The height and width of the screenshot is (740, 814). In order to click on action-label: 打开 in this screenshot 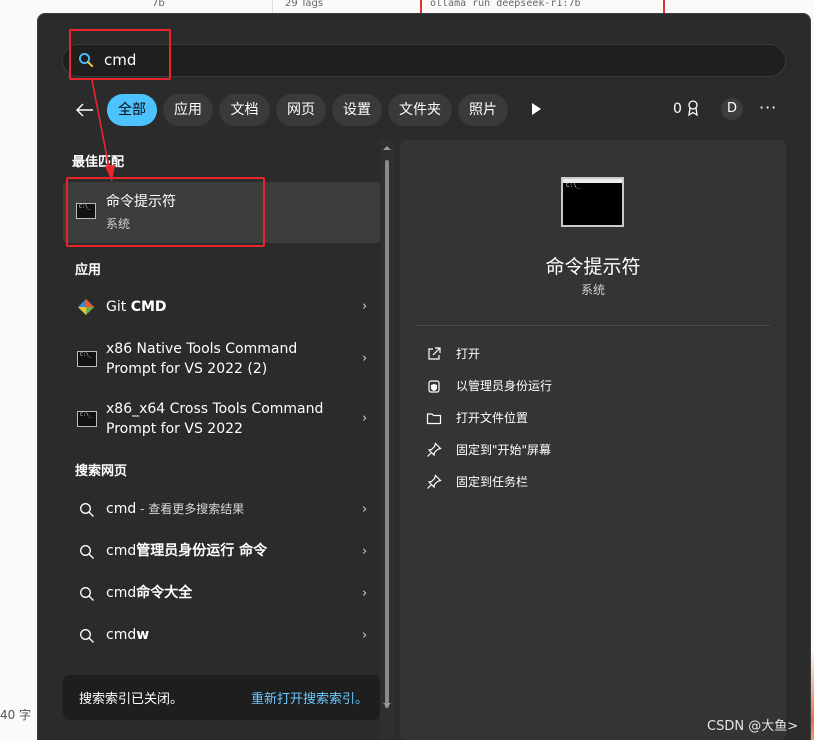, I will do `click(468, 354)`.